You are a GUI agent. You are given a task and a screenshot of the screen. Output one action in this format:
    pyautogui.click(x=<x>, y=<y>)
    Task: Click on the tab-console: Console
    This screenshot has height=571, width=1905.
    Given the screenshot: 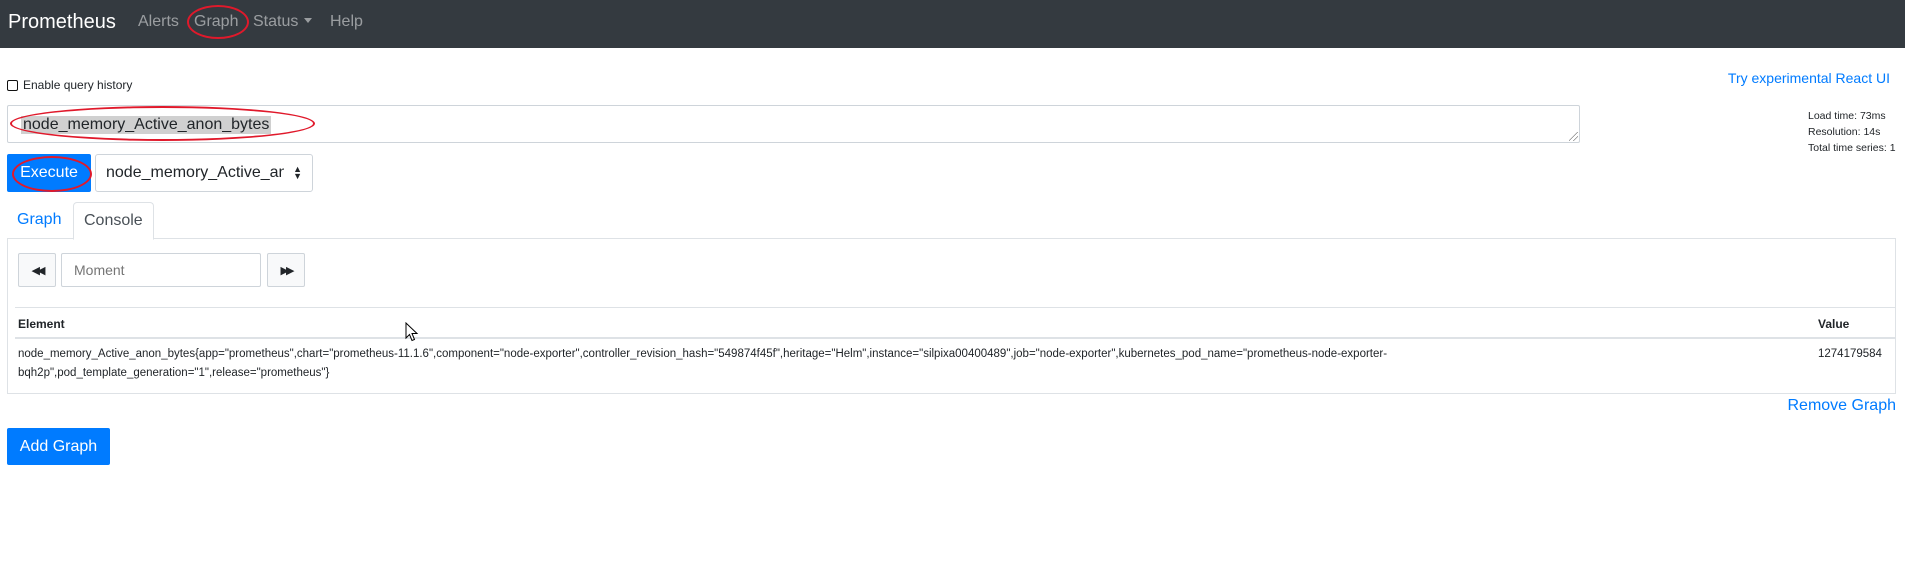 What is the action you would take?
    pyautogui.click(x=113, y=221)
    